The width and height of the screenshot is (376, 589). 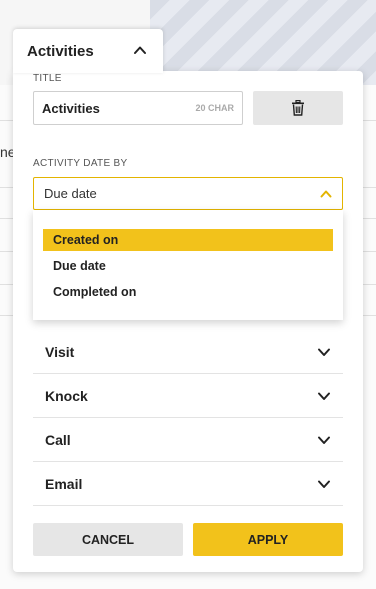 I want to click on delete-button, so click(x=298, y=108).